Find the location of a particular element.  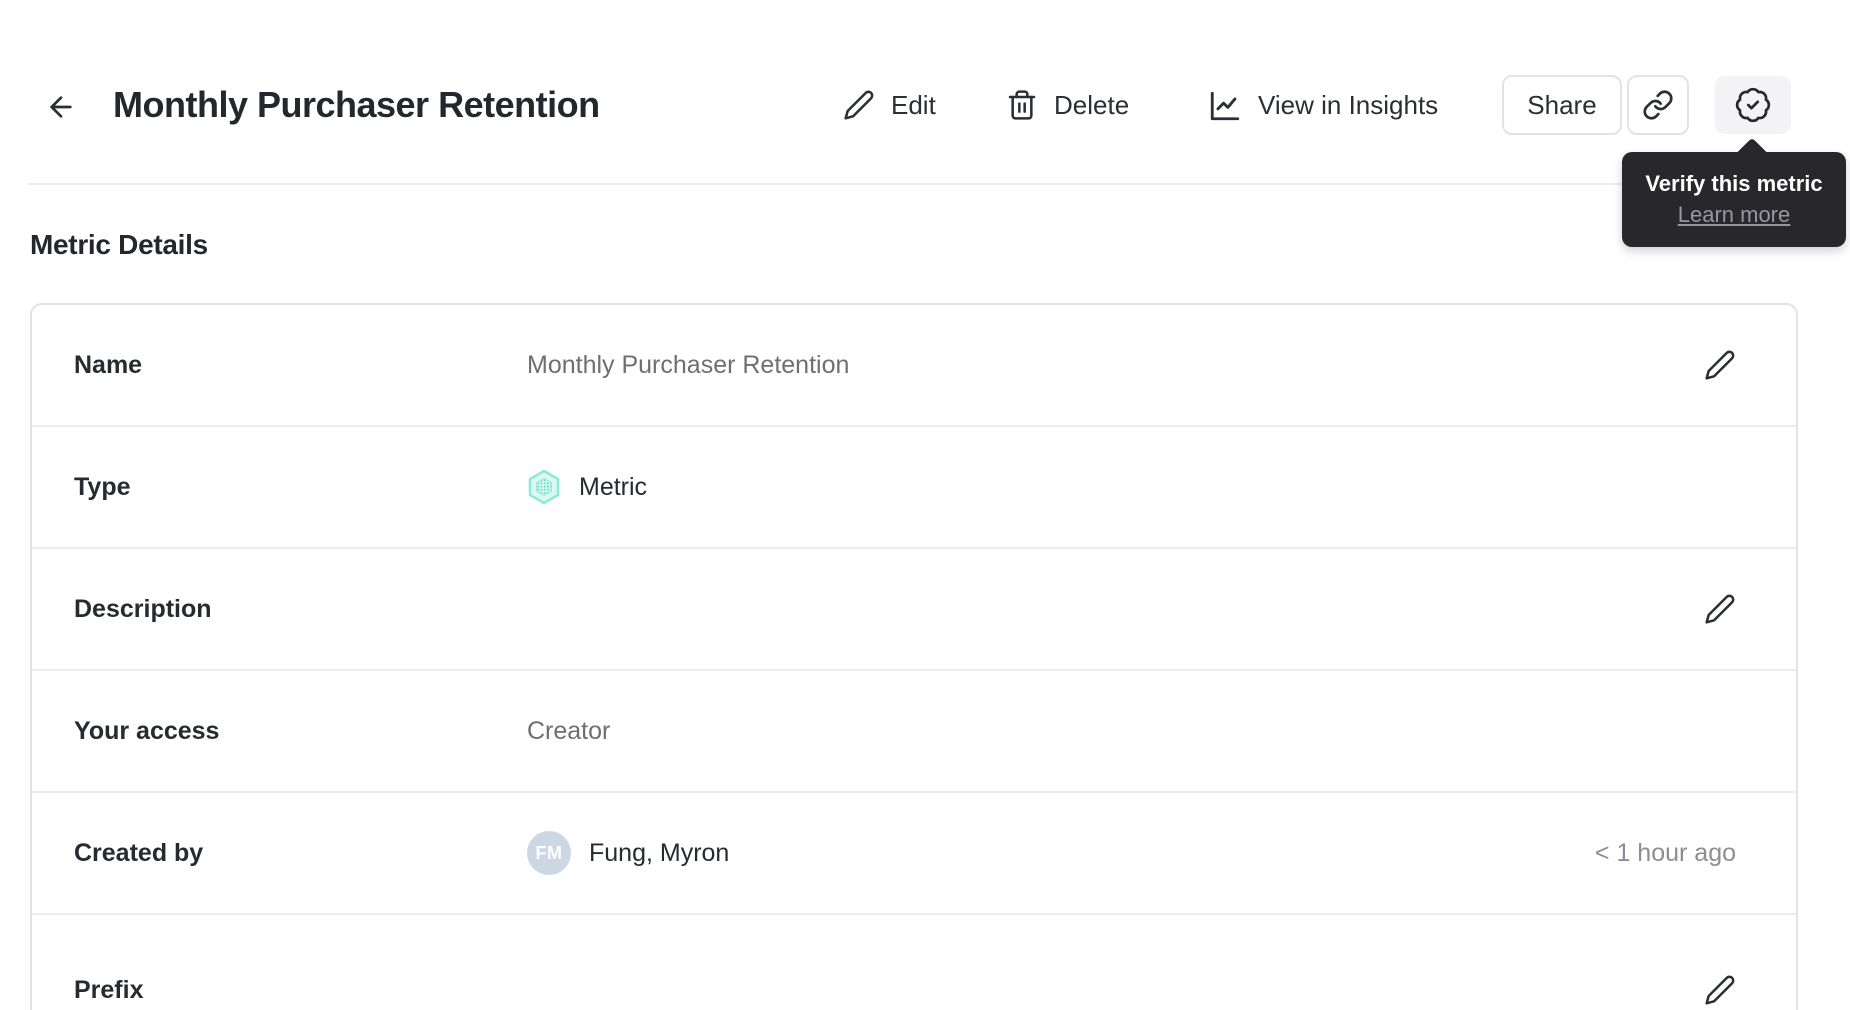

page-title: Monthly Purchaser Retention is located at coordinates (356, 104).